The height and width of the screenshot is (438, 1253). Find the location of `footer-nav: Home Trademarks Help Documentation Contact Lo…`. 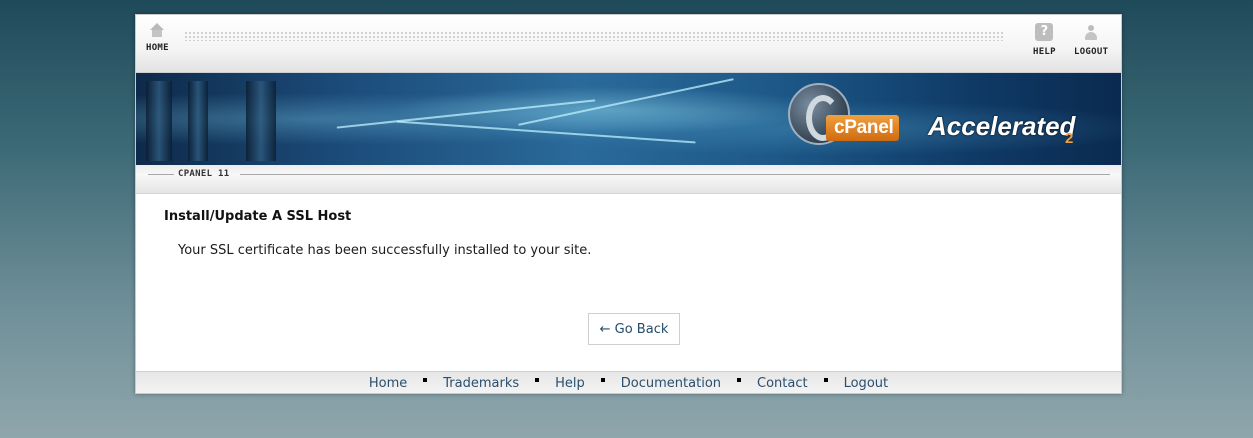

footer-nav: Home Trademarks Help Documentation Contact Lo… is located at coordinates (628, 382).